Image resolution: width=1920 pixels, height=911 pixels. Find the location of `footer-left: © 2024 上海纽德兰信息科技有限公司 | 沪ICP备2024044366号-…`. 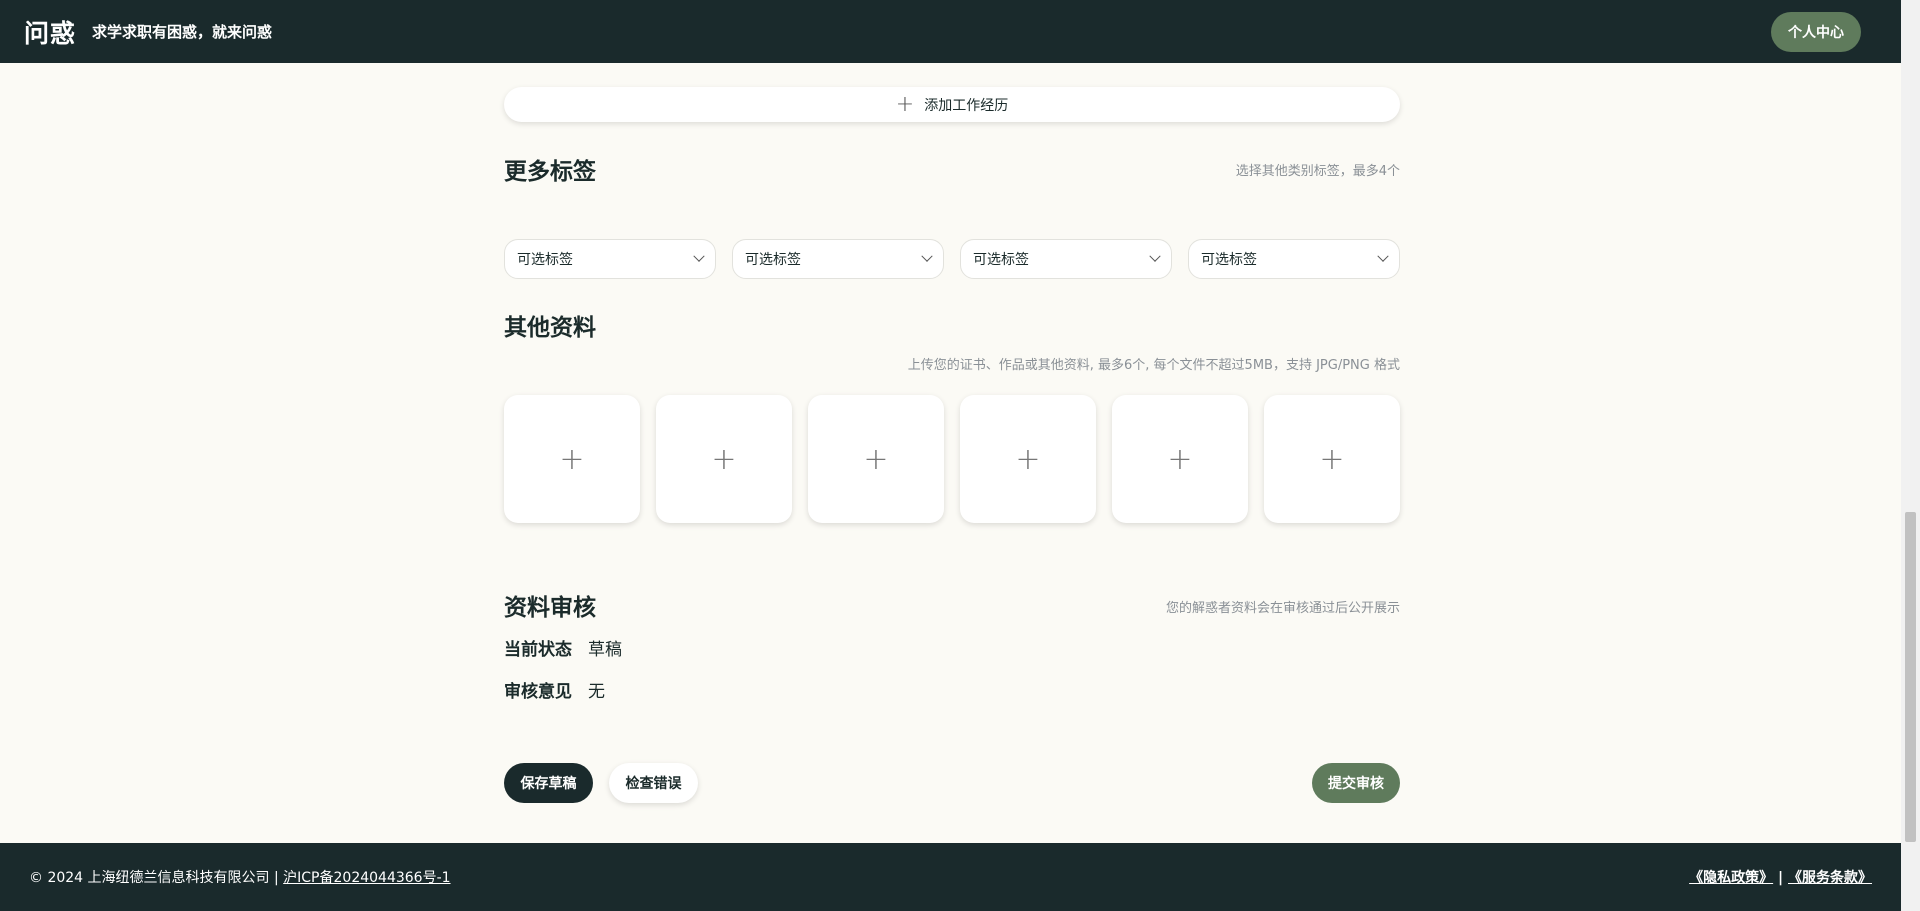

footer-left: © 2024 上海纽德兰信息科技有限公司 | 沪ICP备2024044366号-… is located at coordinates (240, 877).